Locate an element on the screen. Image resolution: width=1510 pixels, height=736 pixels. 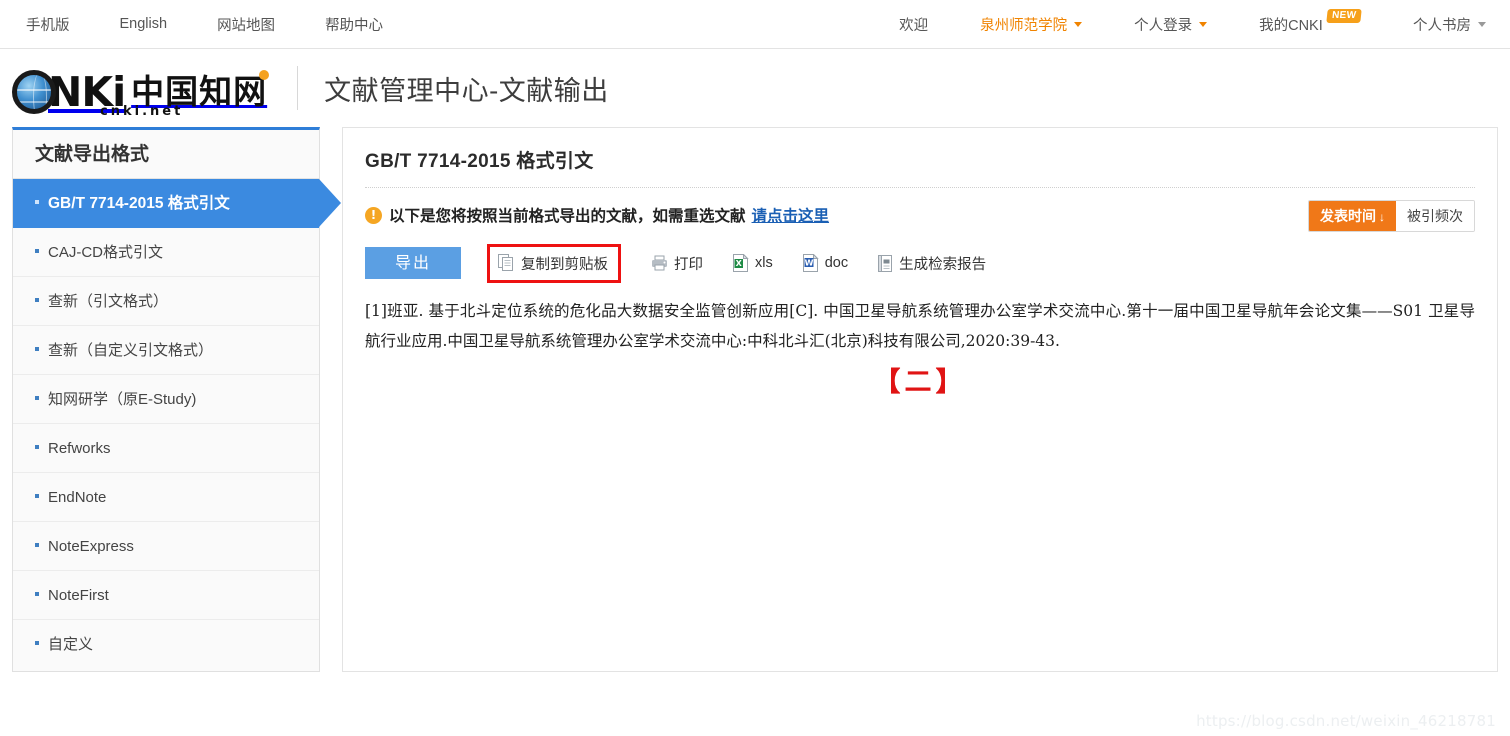
top-nav-right: 欢迎 泉州师范学院 个人登录 我的CNKI NEW 个人书房 is located at coordinates (1178, 22).